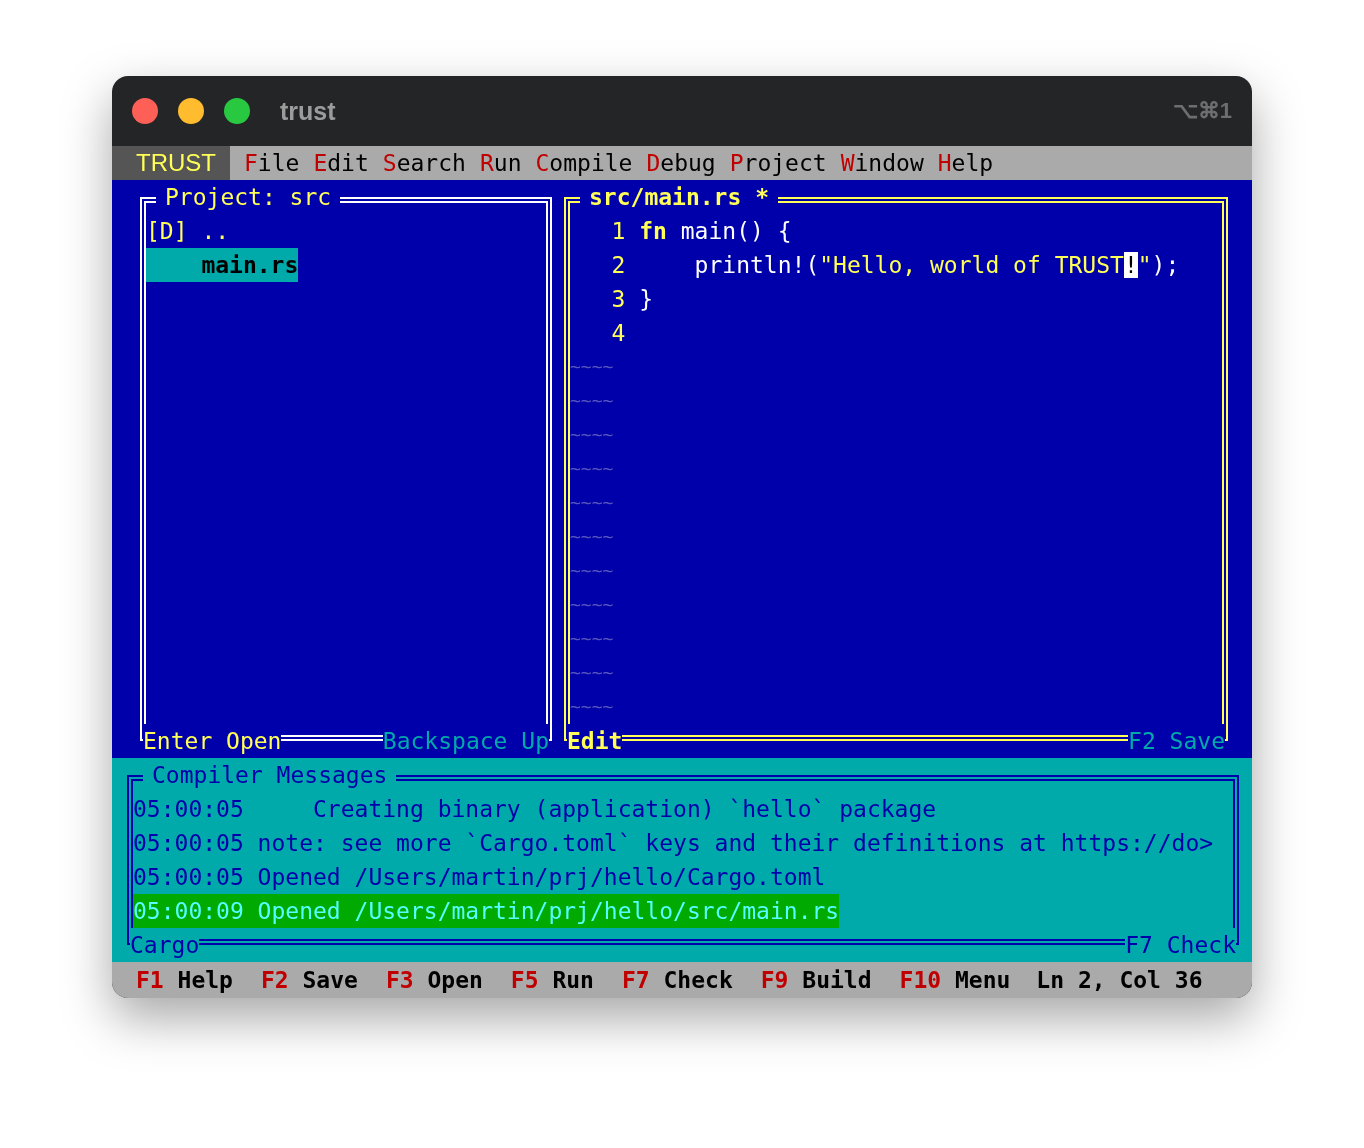 The image size is (1364, 1148). What do you see at coordinates (308, 111) in the screenshot?
I see `window-title: trust` at bounding box center [308, 111].